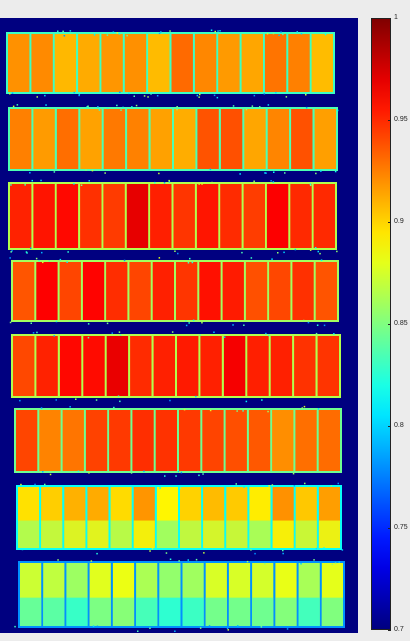  Describe the element at coordinates (401, 323) in the screenshot. I see `colorbar-tick-label: 0.85` at that location.